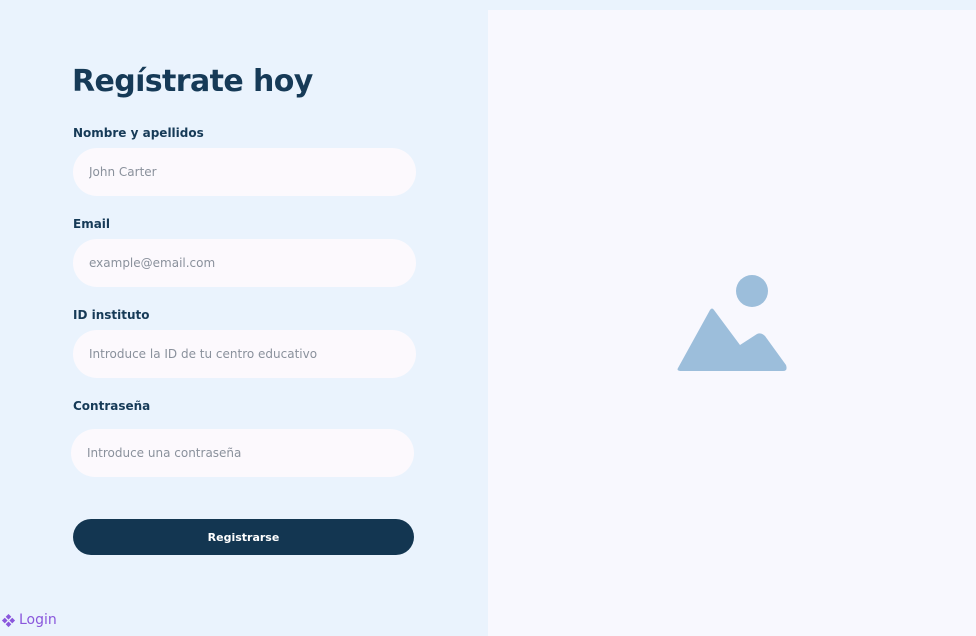 This screenshot has height=636, width=976. Describe the element at coordinates (244, 263) in the screenshot. I see `email-input` at that location.